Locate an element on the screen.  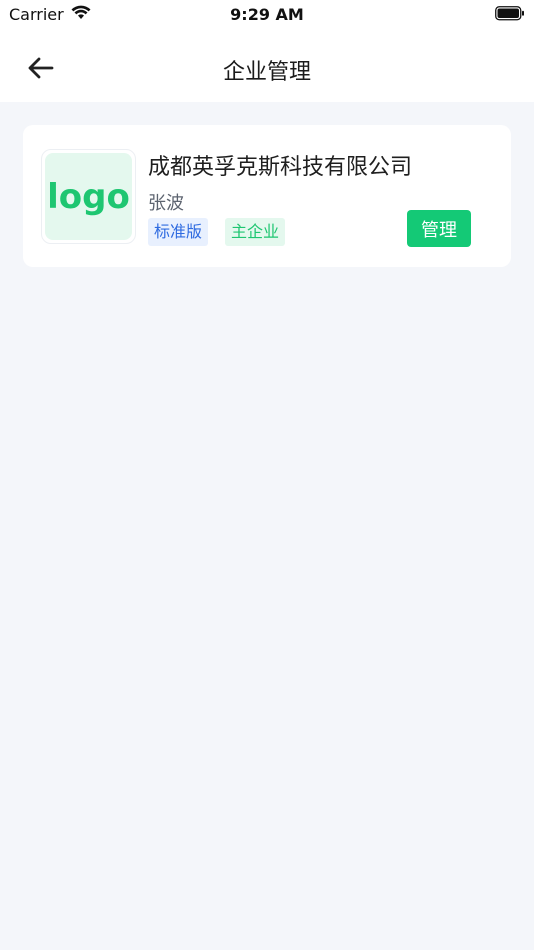
status-time: 9:29 AM is located at coordinates (267, 14).